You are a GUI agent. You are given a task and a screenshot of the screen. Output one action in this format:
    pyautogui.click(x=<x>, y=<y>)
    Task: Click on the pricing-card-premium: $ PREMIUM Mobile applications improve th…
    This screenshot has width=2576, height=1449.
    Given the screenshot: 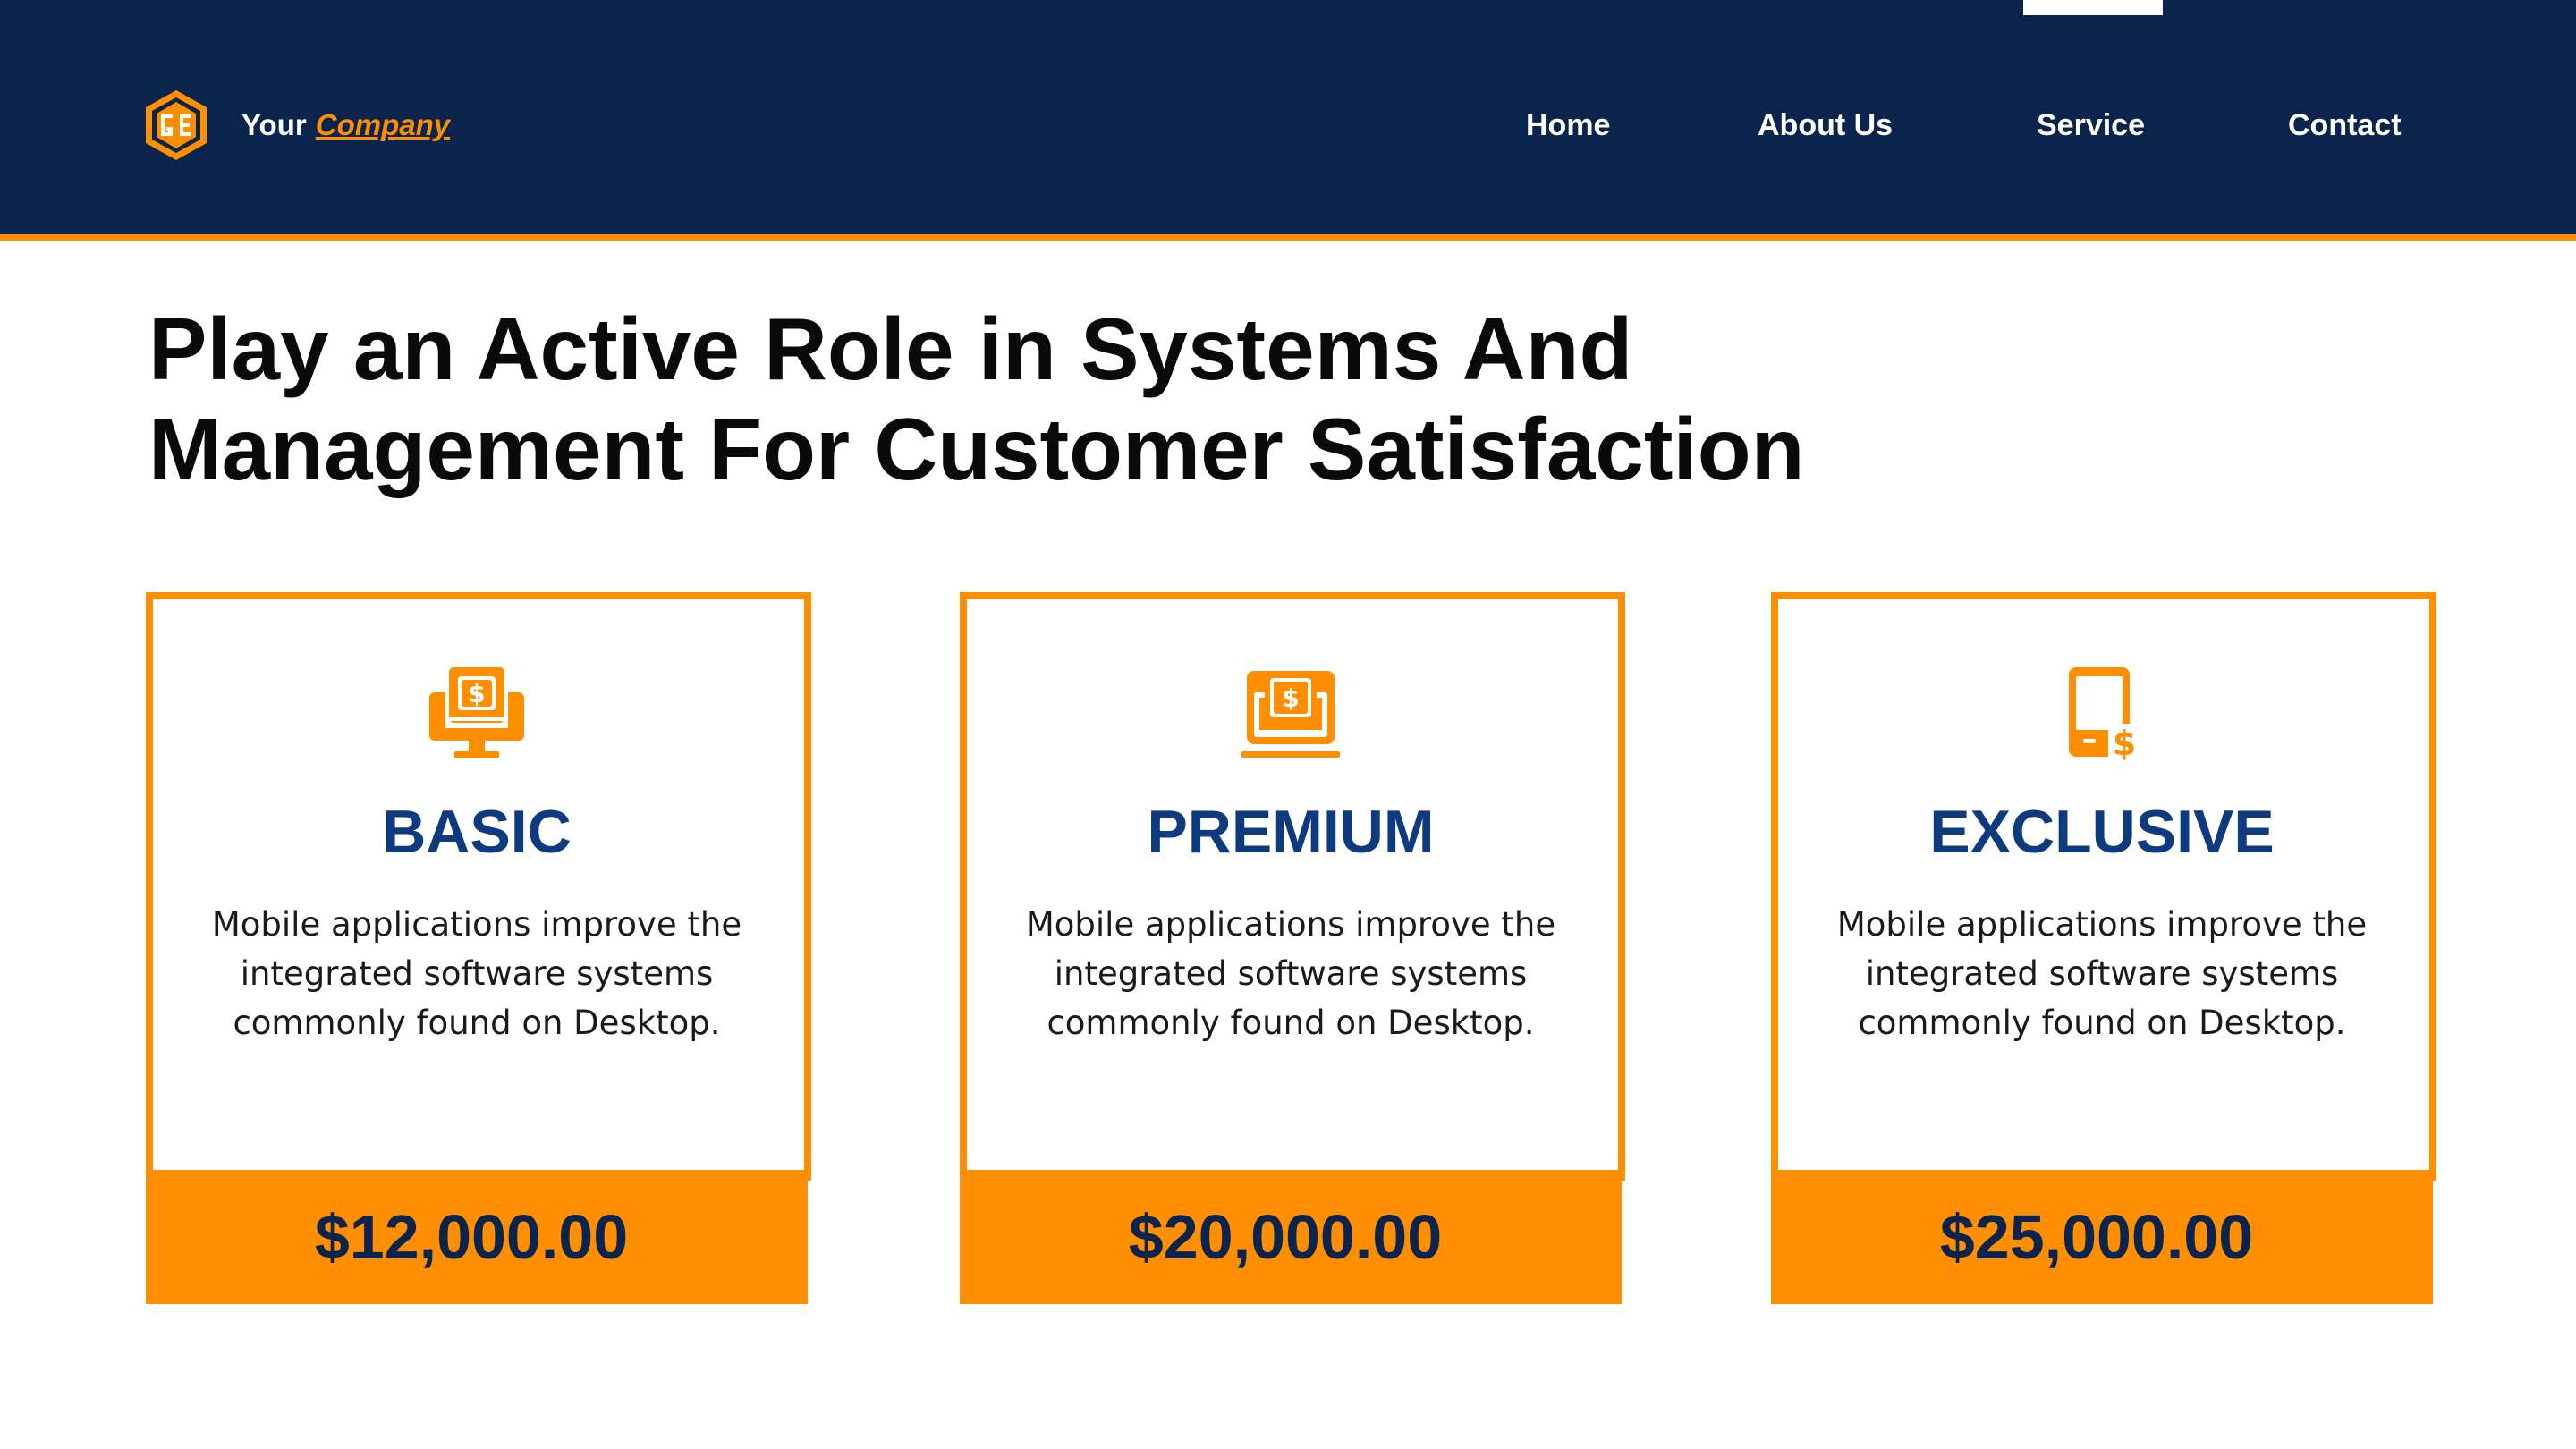 What is the action you would take?
    pyautogui.click(x=1292, y=948)
    